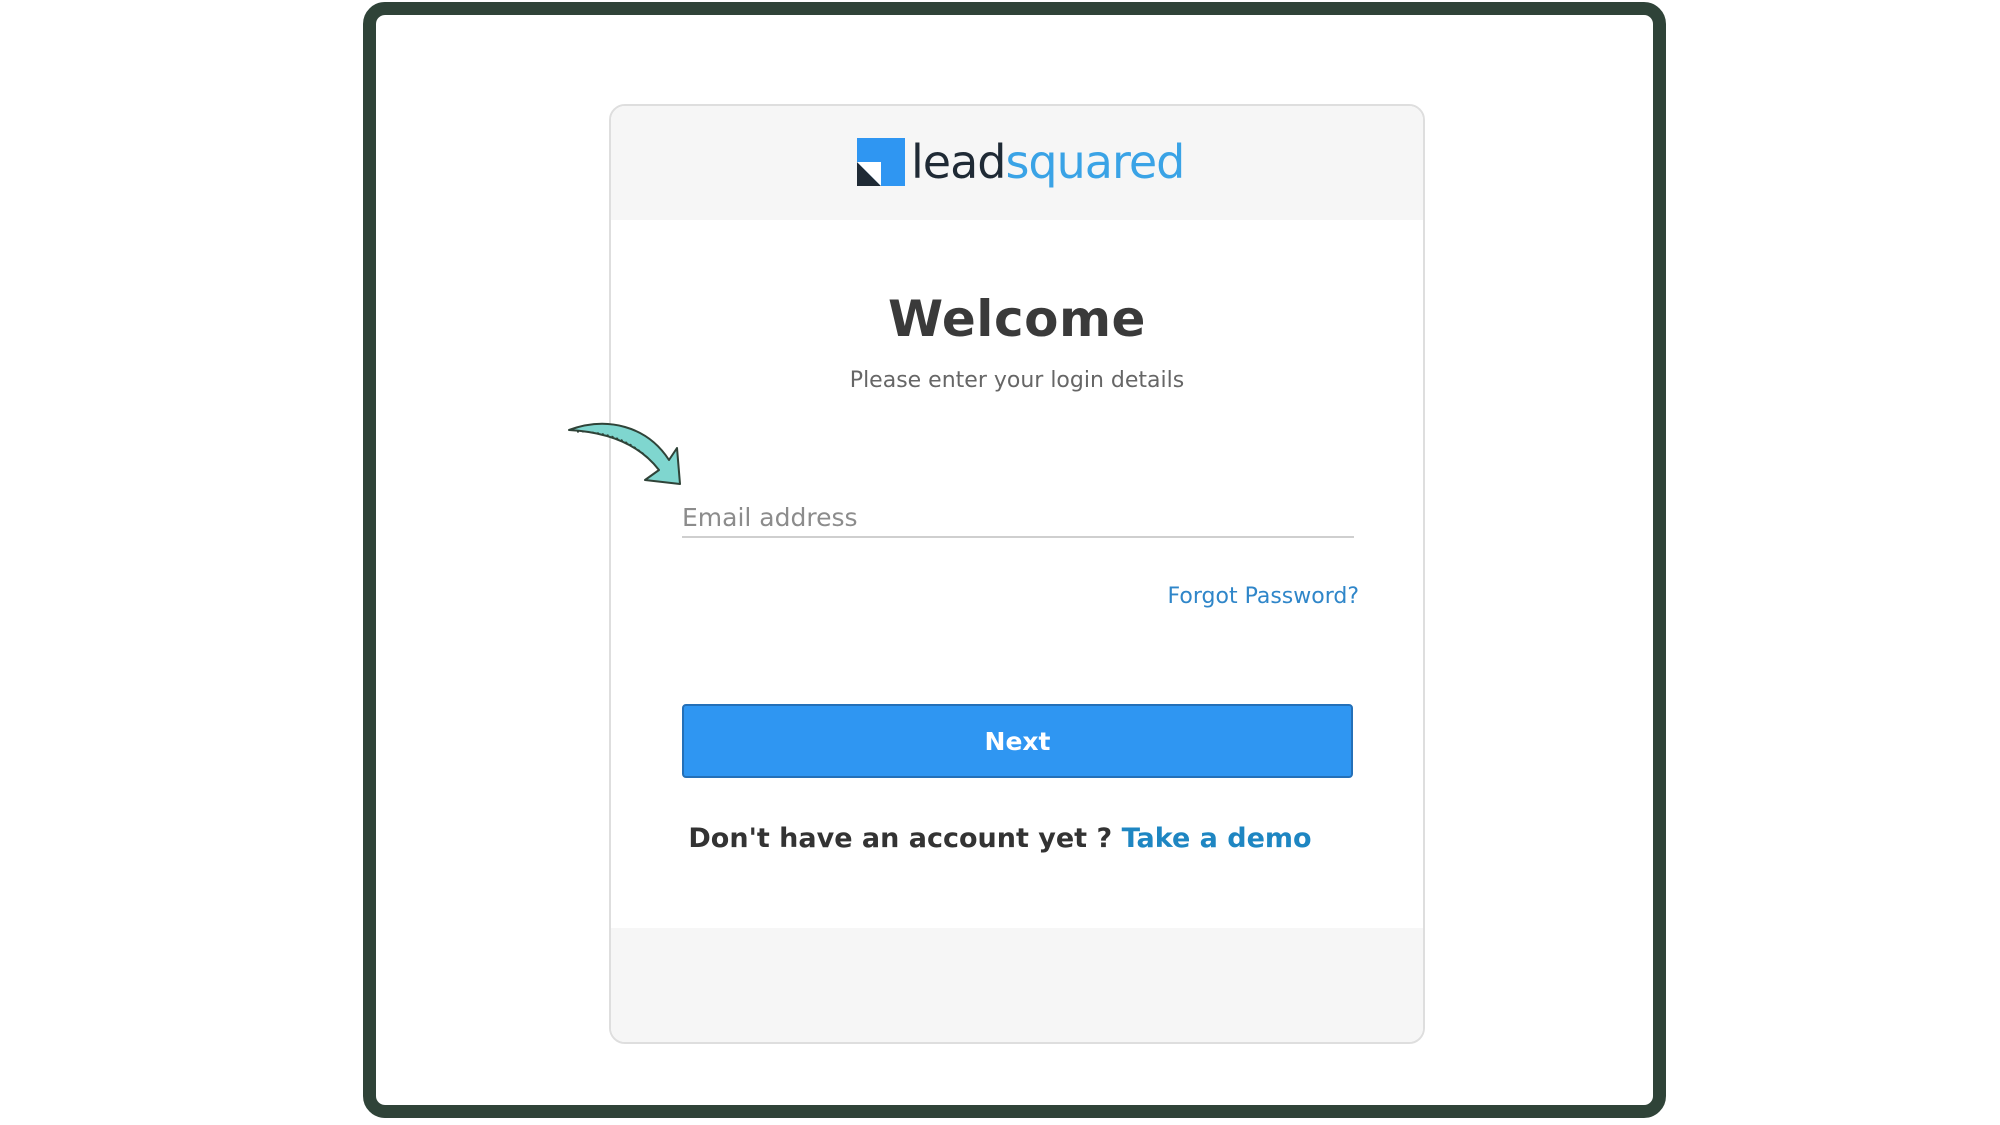 This screenshot has height=1125, width=2000. What do you see at coordinates (905, 838) in the screenshot?
I see `signup-prompt-text: Don't have an account yet ?` at bounding box center [905, 838].